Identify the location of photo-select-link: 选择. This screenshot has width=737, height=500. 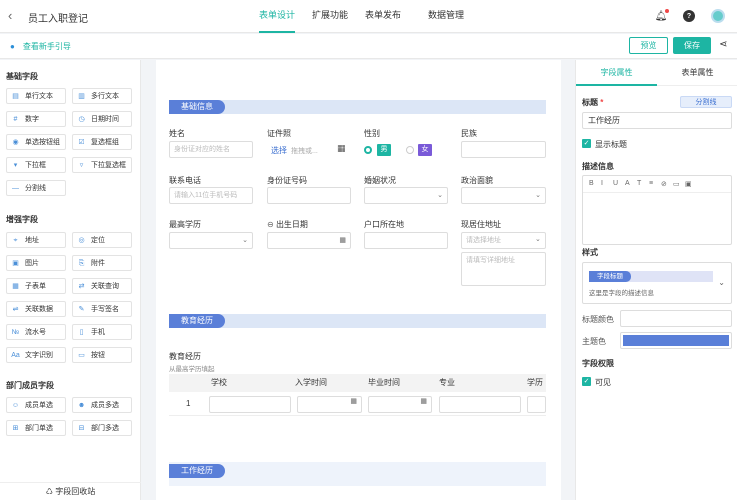
(279, 150).